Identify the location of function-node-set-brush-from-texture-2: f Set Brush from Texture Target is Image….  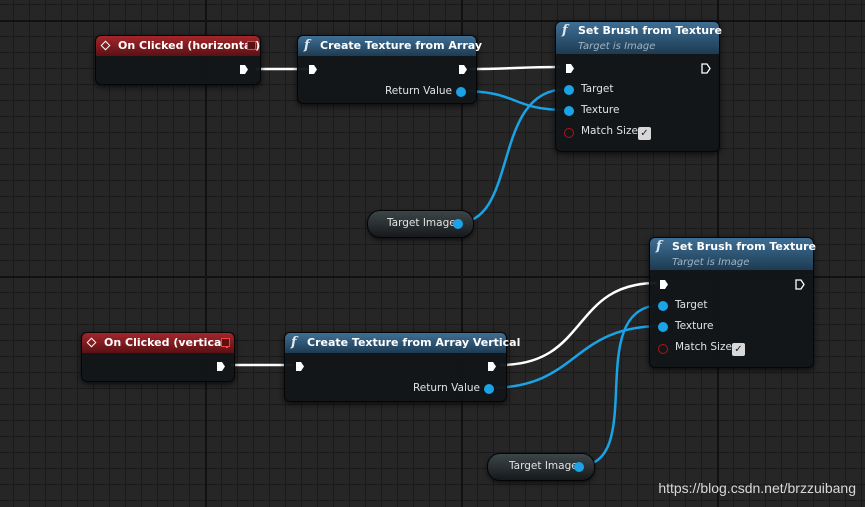
(732, 302).